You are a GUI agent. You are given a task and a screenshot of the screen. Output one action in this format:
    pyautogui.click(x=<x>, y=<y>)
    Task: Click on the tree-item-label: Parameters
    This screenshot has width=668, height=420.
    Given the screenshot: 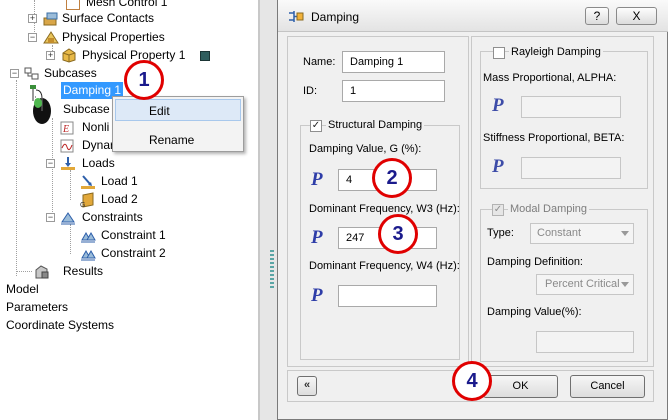 What is the action you would take?
    pyautogui.click(x=37, y=307)
    